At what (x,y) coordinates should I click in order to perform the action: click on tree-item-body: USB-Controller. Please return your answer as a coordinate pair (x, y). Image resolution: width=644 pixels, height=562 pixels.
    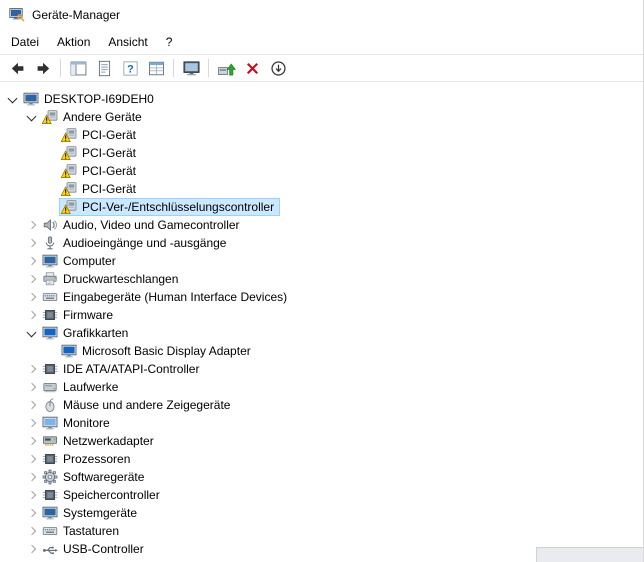
    Looking at the image, I should click on (95, 549).